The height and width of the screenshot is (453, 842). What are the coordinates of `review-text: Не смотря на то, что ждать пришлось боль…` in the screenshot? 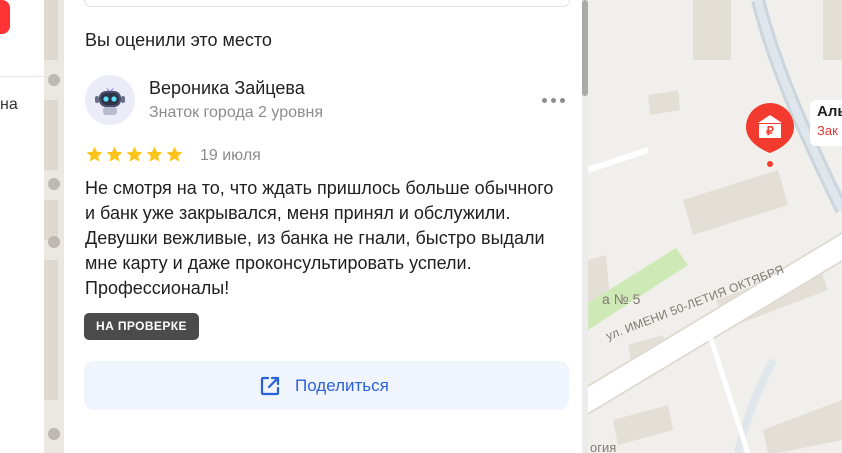 It's located at (319, 238).